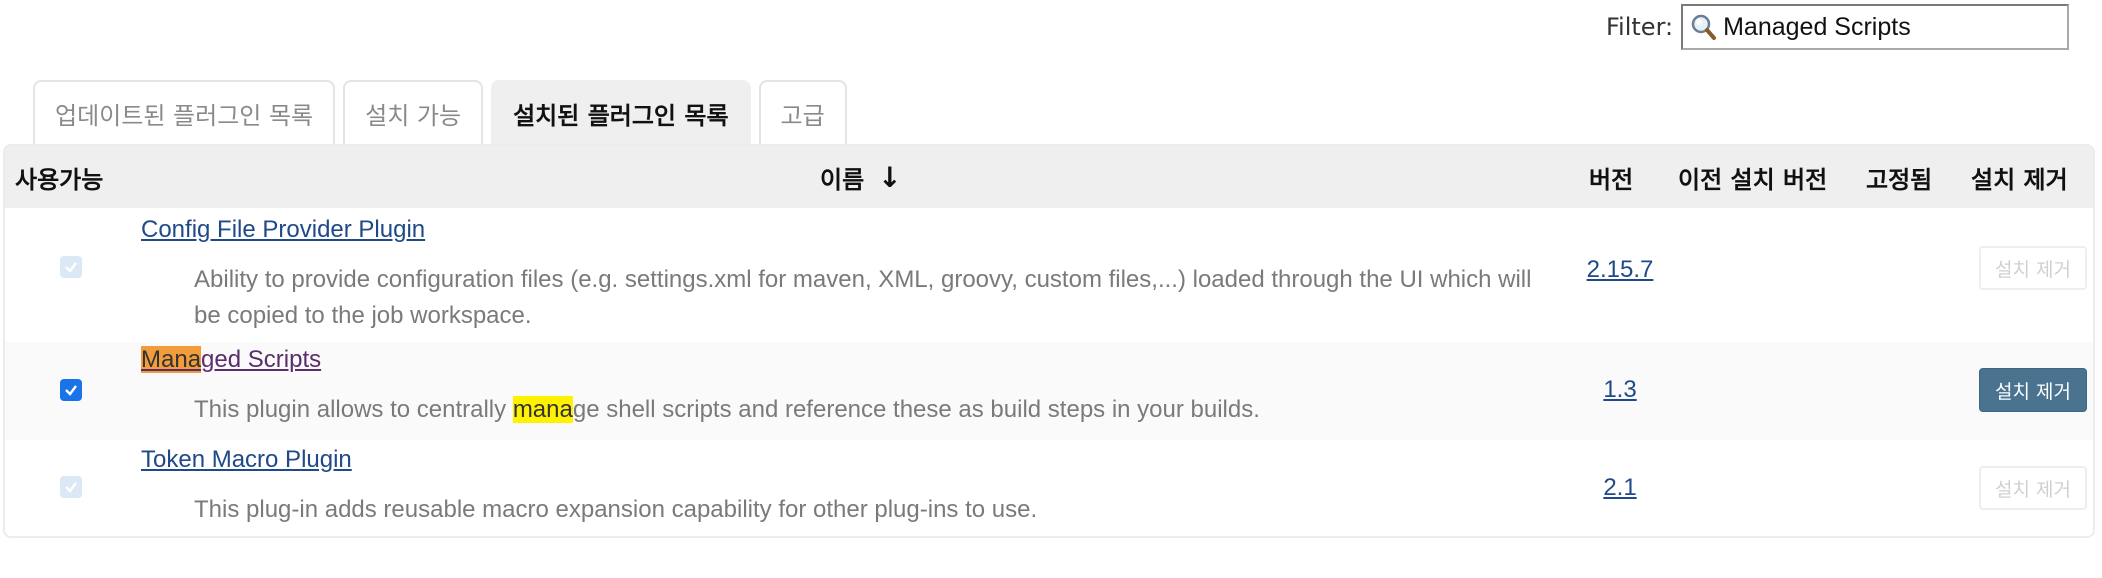  I want to click on filter-bar: Filter:, so click(1838, 27).